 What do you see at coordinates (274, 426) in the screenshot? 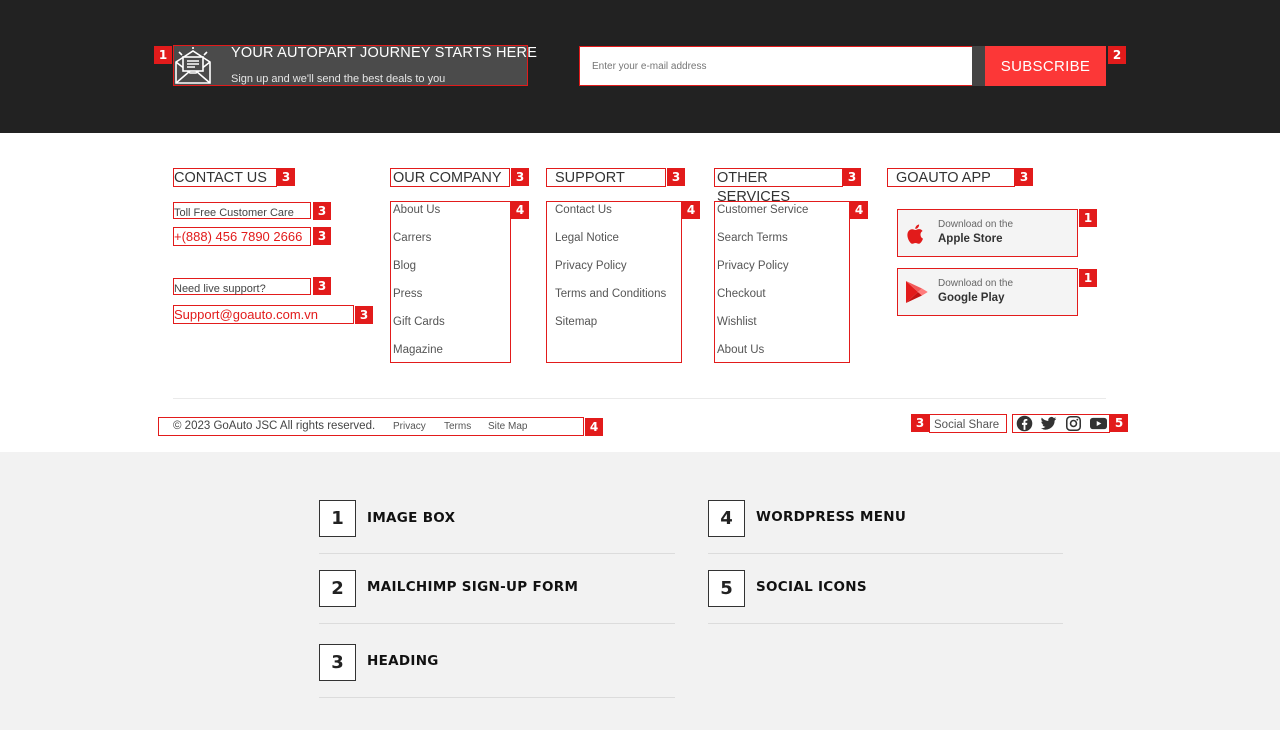
I see `copyright-text: © 2023 GoAuto JSC All rights reserved.` at bounding box center [274, 426].